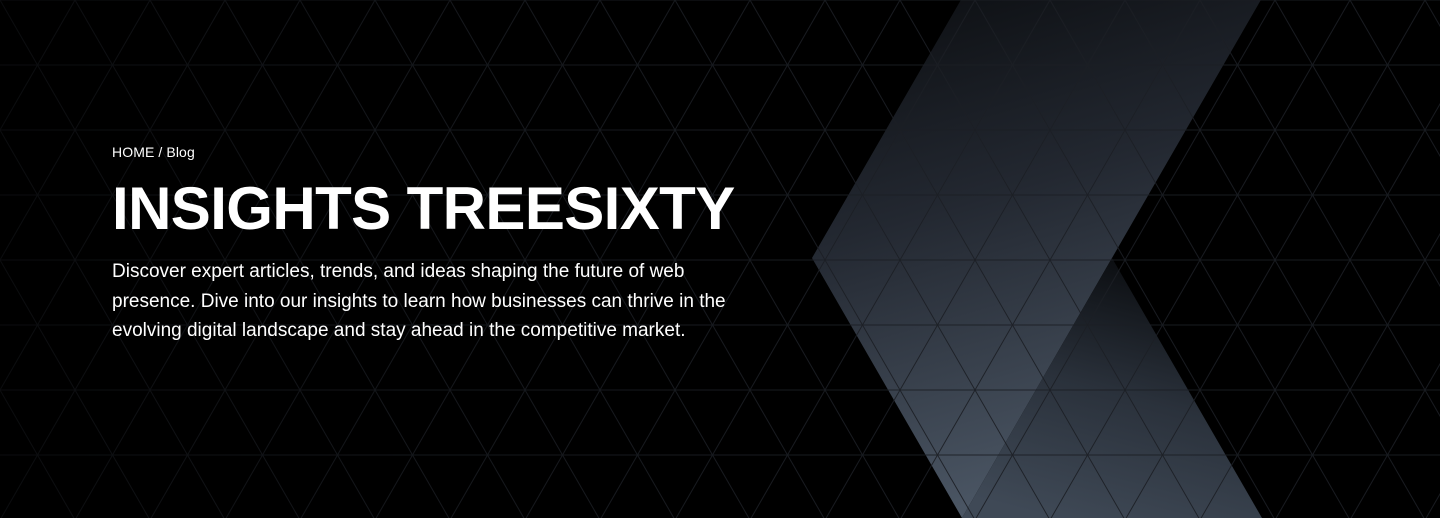 The height and width of the screenshot is (518, 1440). Describe the element at coordinates (180, 152) in the screenshot. I see `breadcrumb-current: Blog` at that location.